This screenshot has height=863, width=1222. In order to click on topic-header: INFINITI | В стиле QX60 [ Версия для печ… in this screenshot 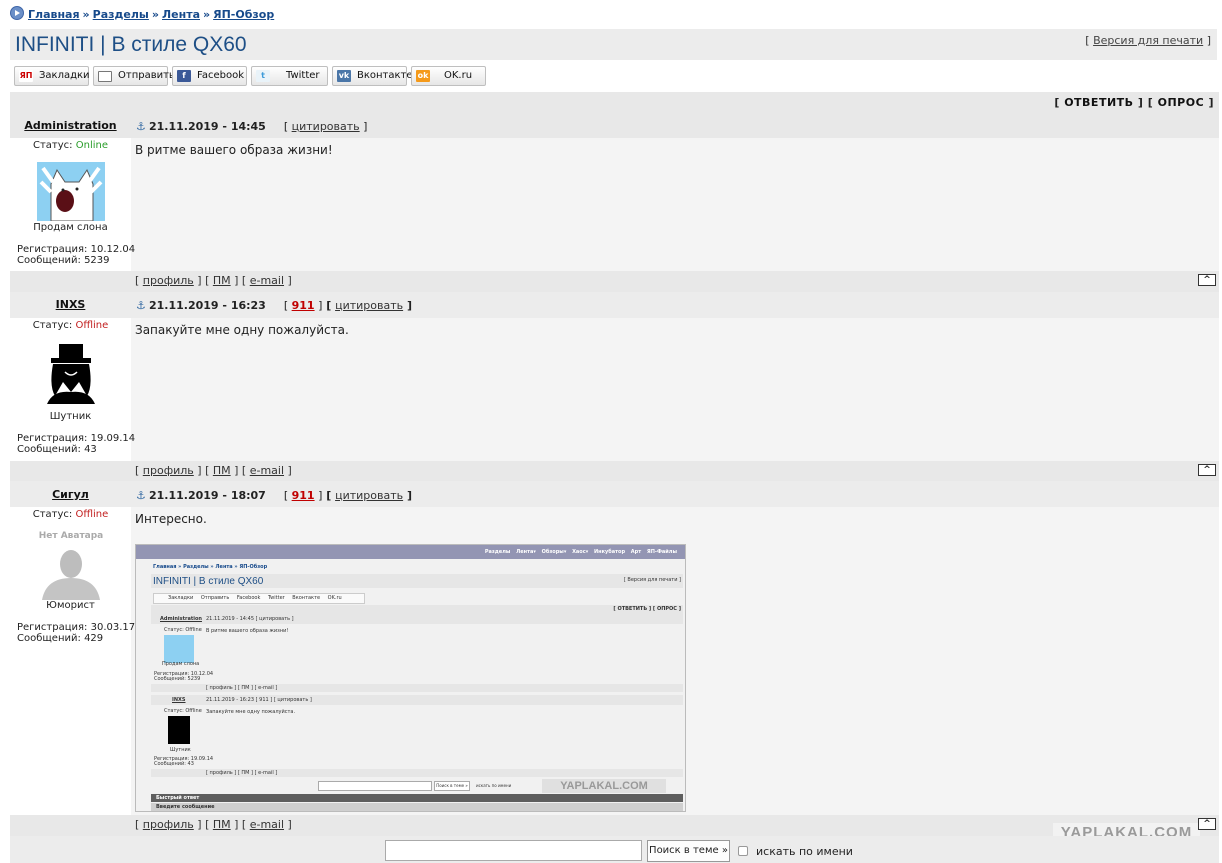, I will do `click(613, 44)`.